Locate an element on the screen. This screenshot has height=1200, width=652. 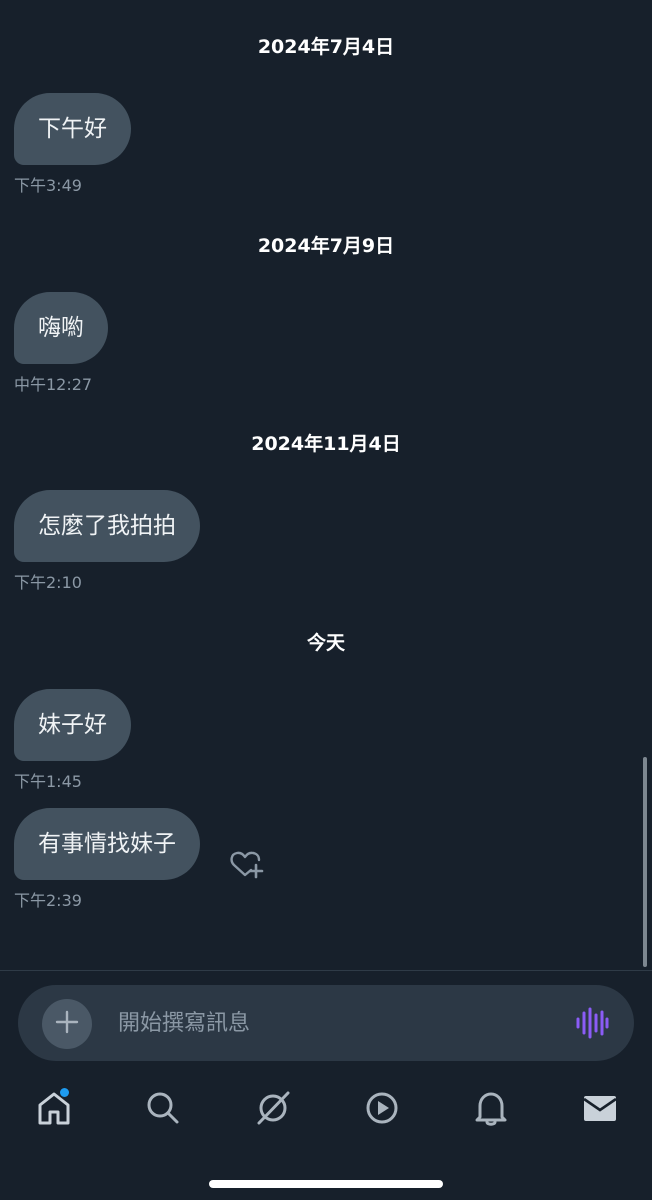
date-separator: 2024年11月4日 is located at coordinates (326, 444).